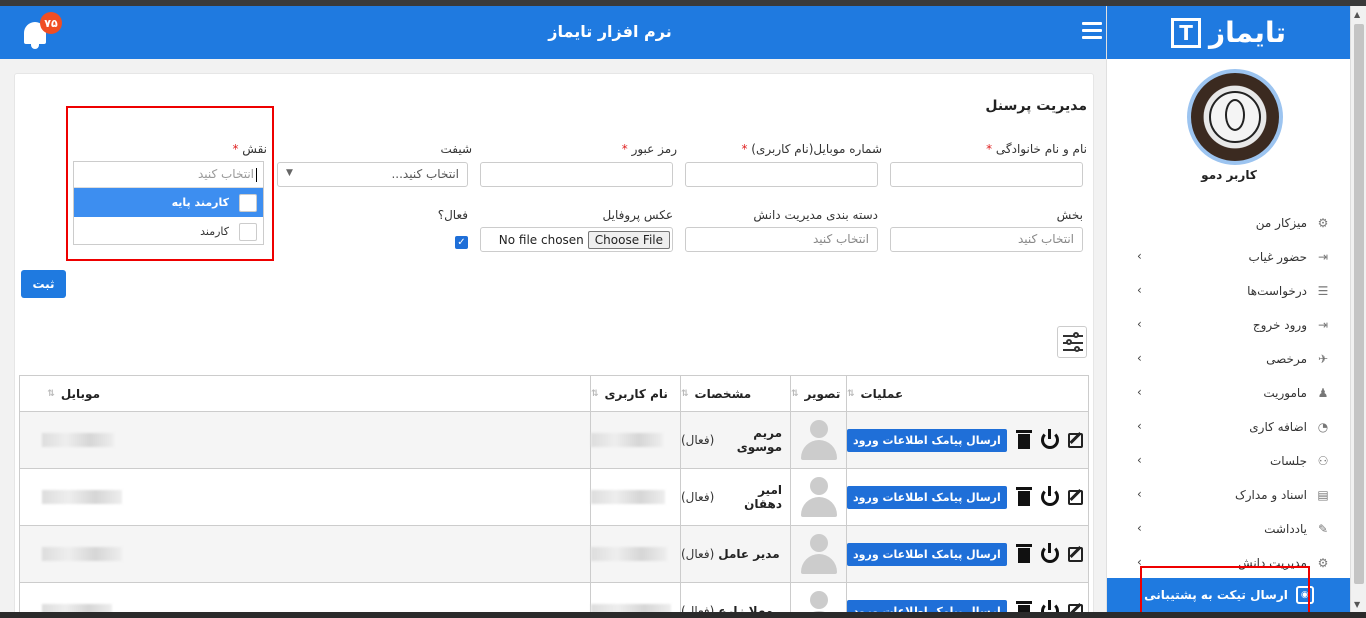  What do you see at coordinates (781, 239) in the screenshot?
I see `knowledge-category-select: انتخاب کنید` at bounding box center [781, 239].